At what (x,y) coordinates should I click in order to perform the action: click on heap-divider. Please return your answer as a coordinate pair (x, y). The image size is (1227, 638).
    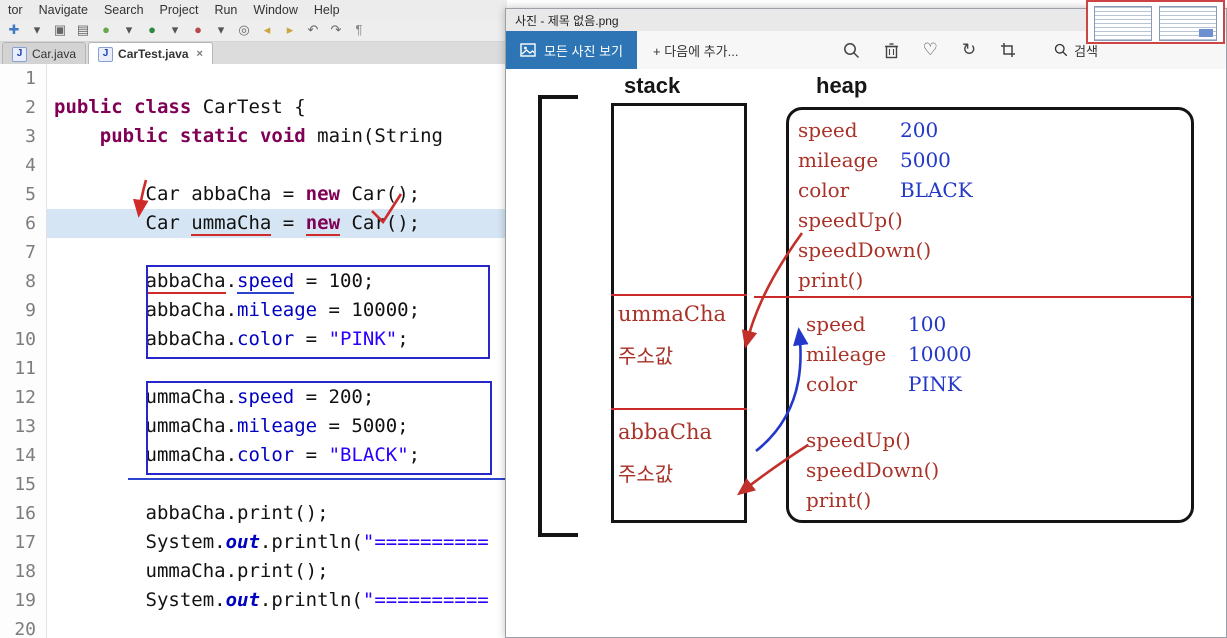
    Looking at the image, I should click on (973, 297).